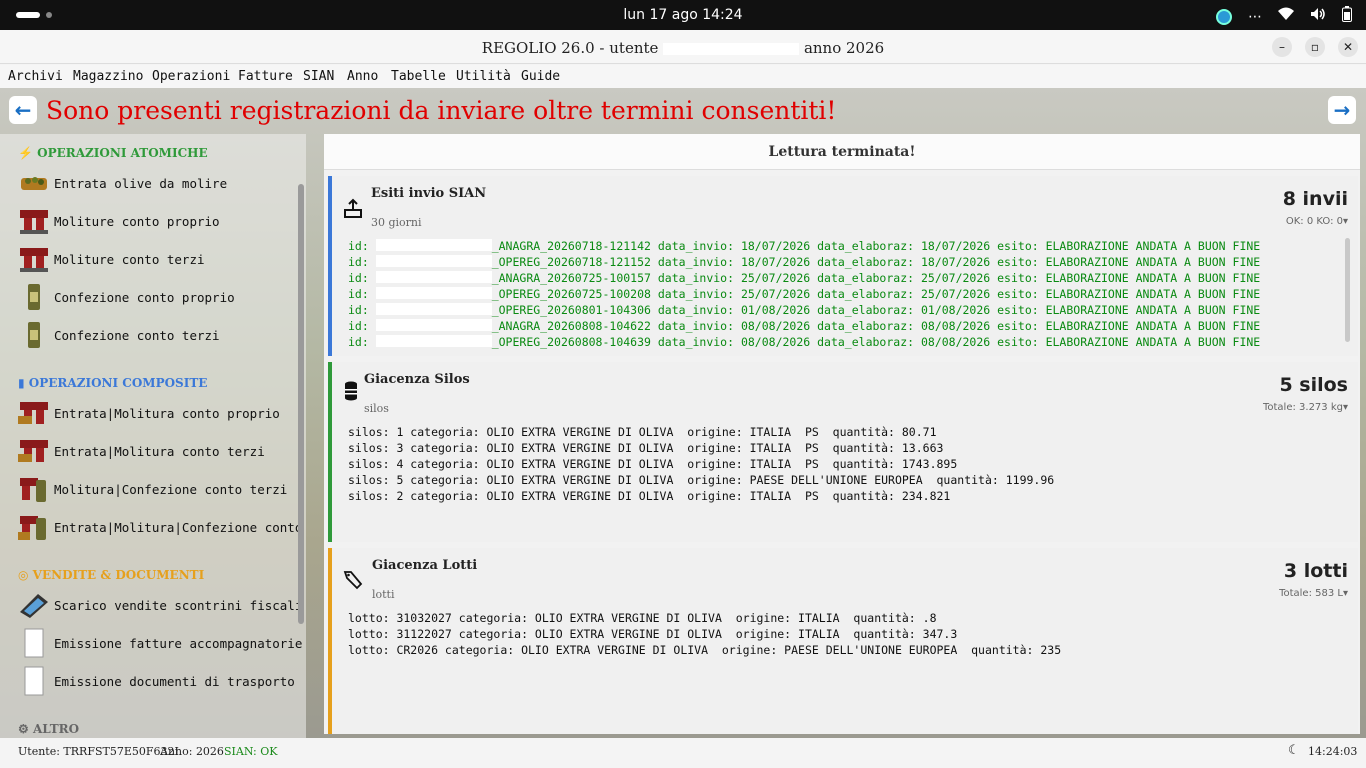  I want to click on redacted-username, so click(731, 49).